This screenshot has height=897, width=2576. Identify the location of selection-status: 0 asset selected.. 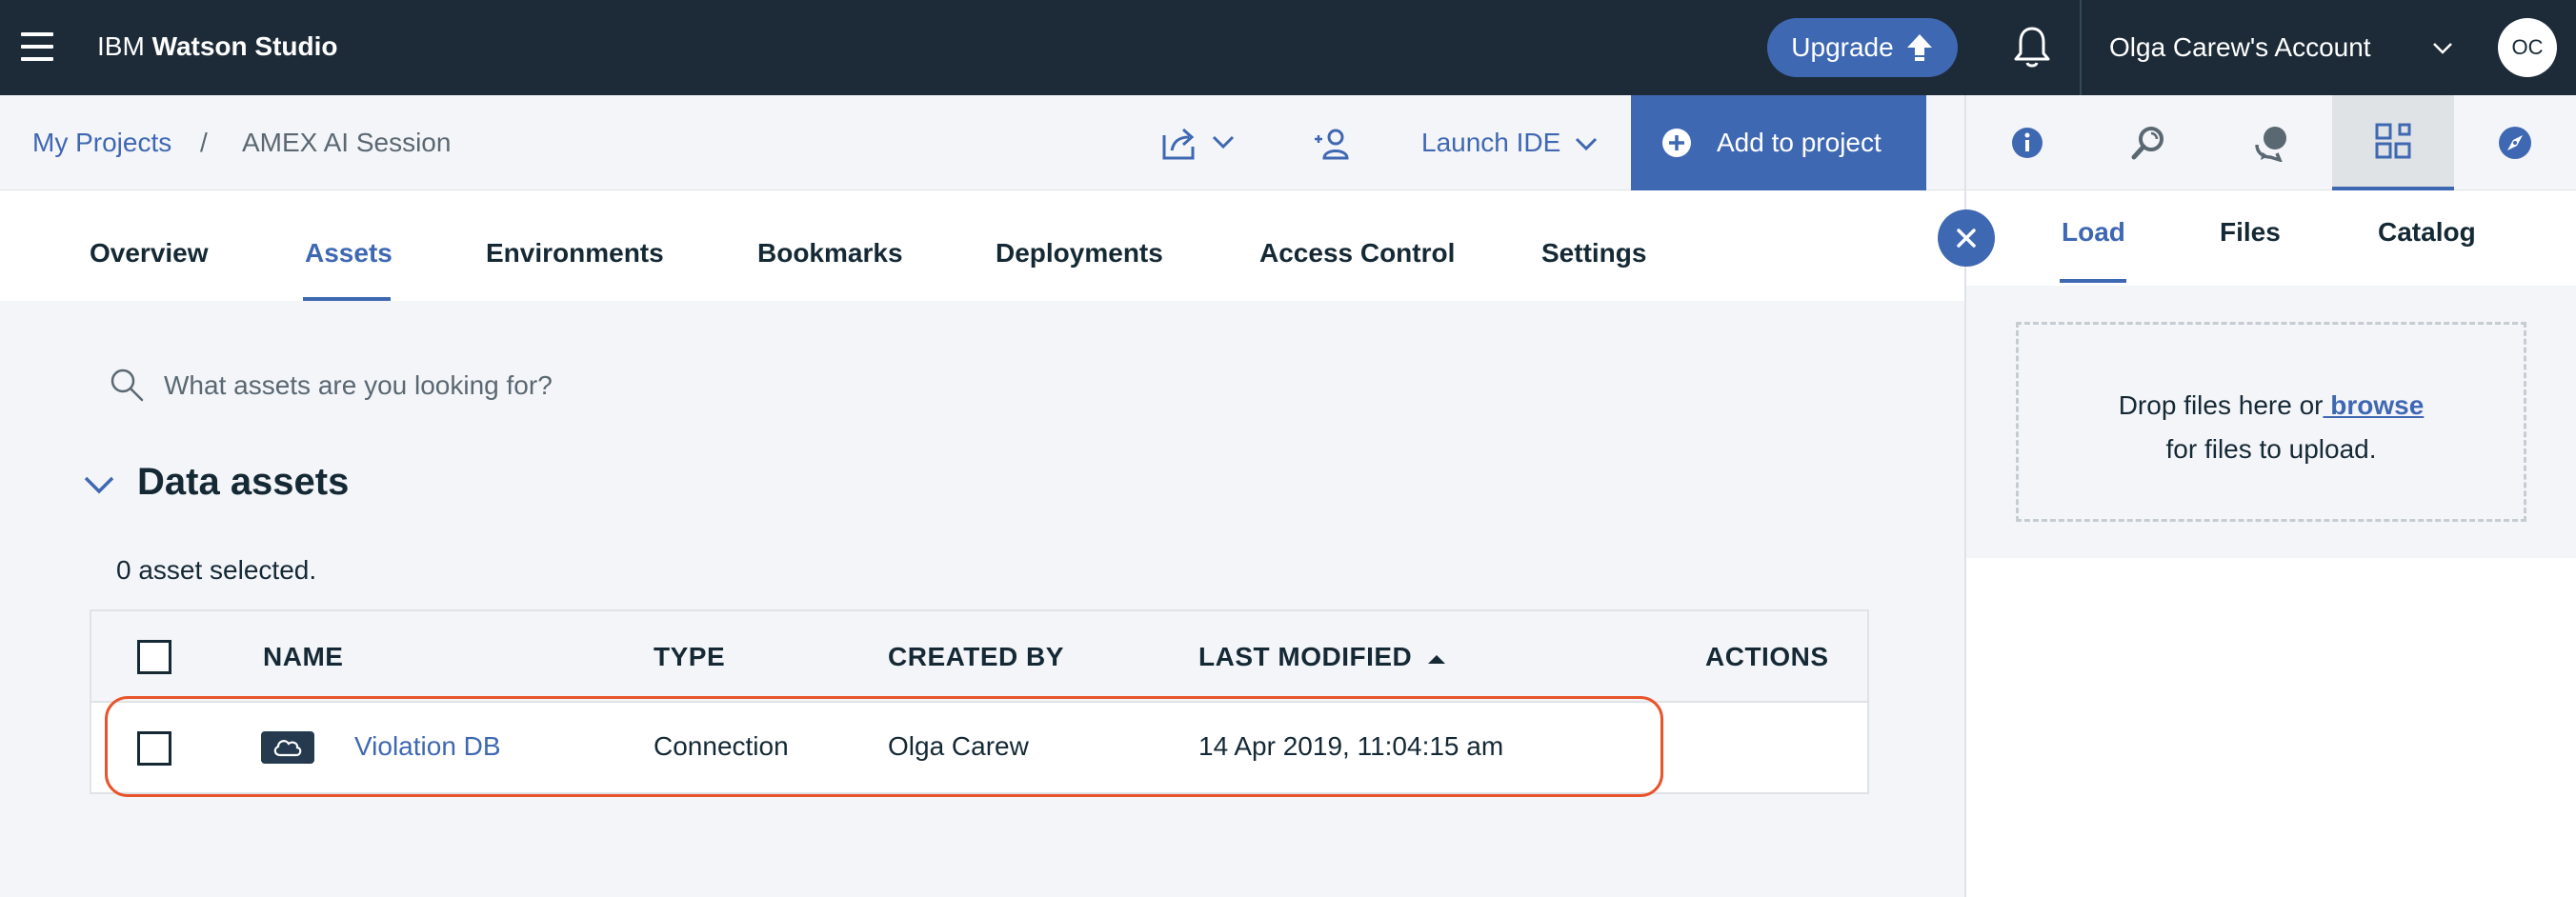
(217, 570).